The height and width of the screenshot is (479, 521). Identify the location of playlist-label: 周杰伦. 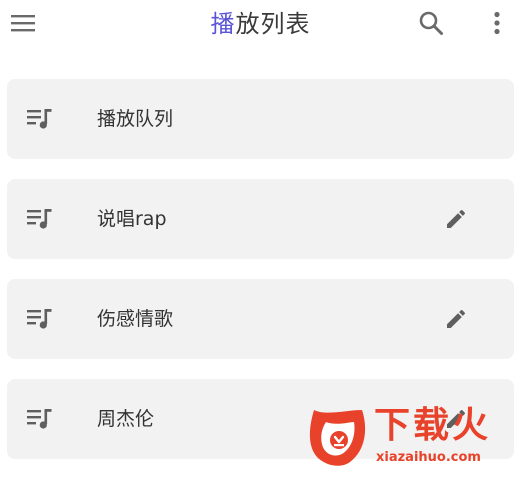
(126, 419).